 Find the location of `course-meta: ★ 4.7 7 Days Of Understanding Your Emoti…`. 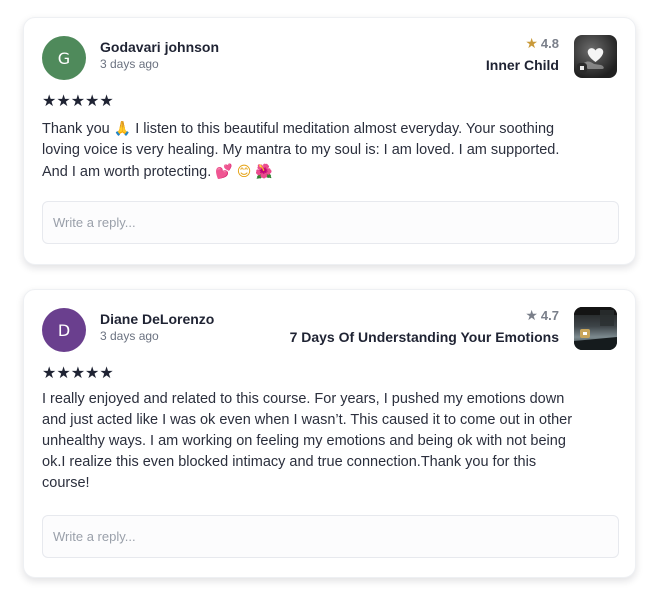

course-meta: ★ 4.7 7 Days Of Understanding Your Emoti… is located at coordinates (424, 326).